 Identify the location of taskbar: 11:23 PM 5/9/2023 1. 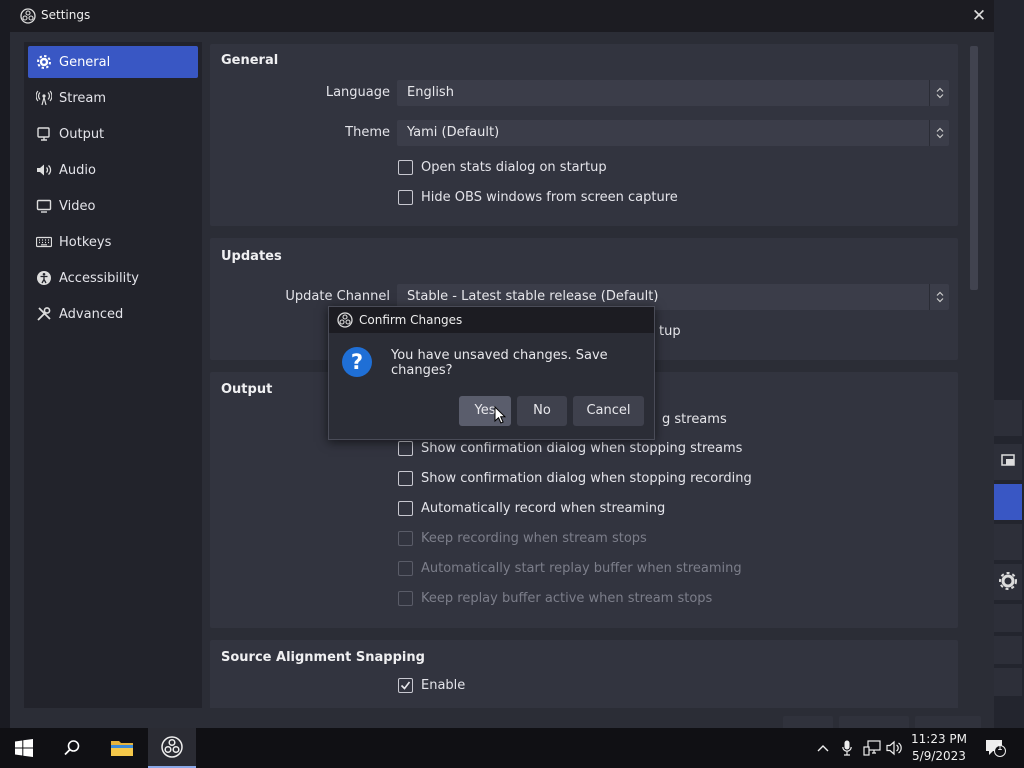
(512, 748).